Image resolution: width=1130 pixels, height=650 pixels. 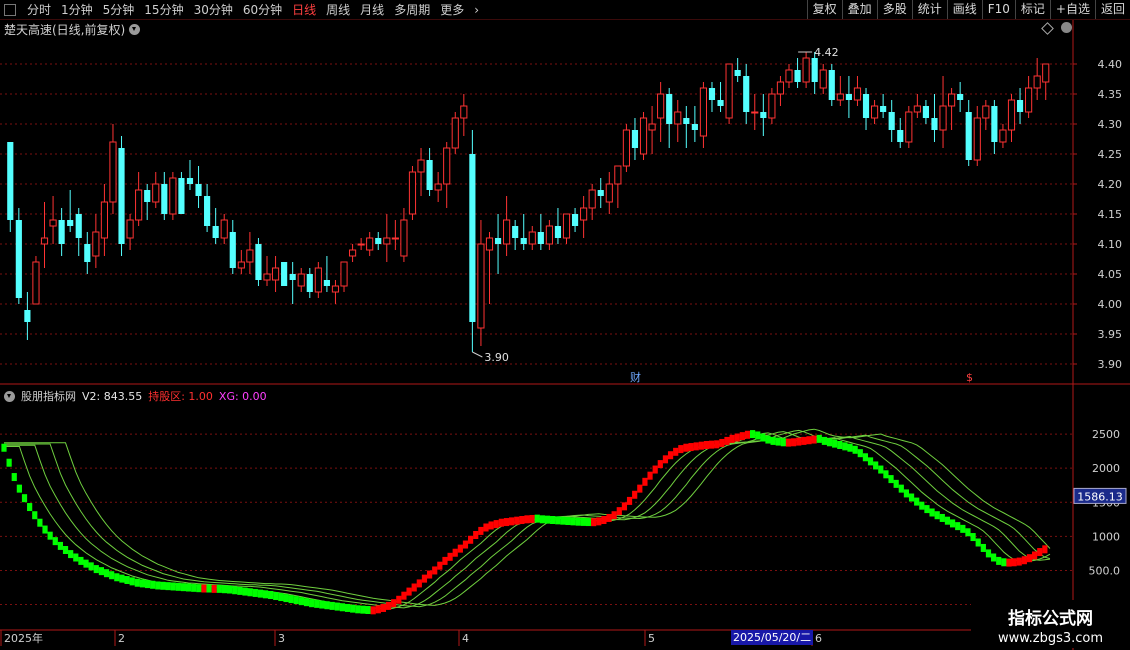 What do you see at coordinates (859, 9) in the screenshot?
I see `tool-1: 叠加` at bounding box center [859, 9].